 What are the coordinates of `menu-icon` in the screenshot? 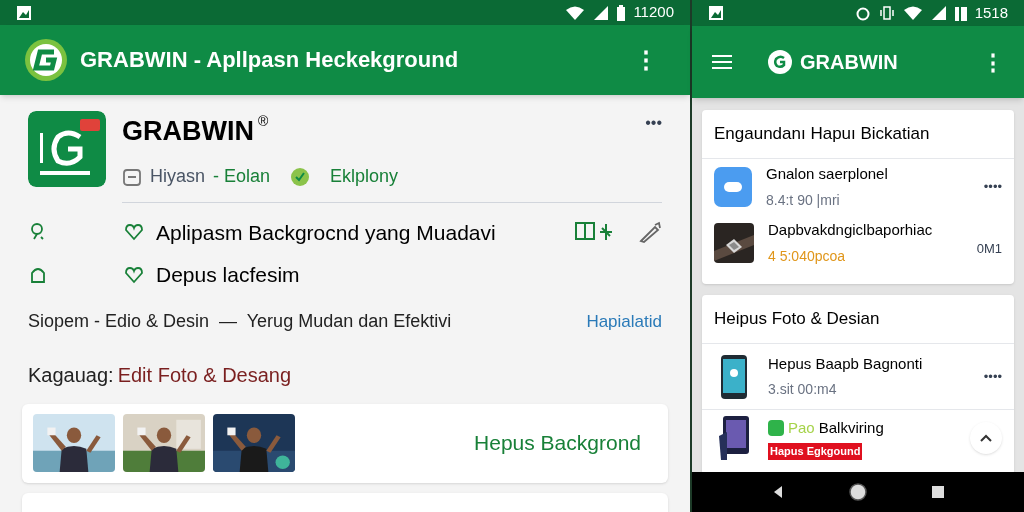 It's located at (722, 62).